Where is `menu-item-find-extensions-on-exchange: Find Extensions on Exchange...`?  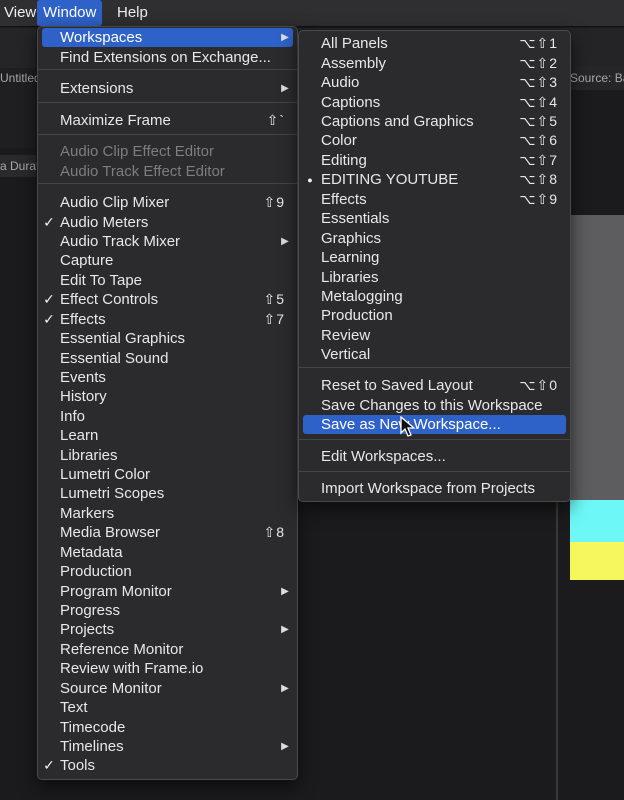 menu-item-find-extensions-on-exchange: Find Extensions on Exchange... is located at coordinates (167, 57).